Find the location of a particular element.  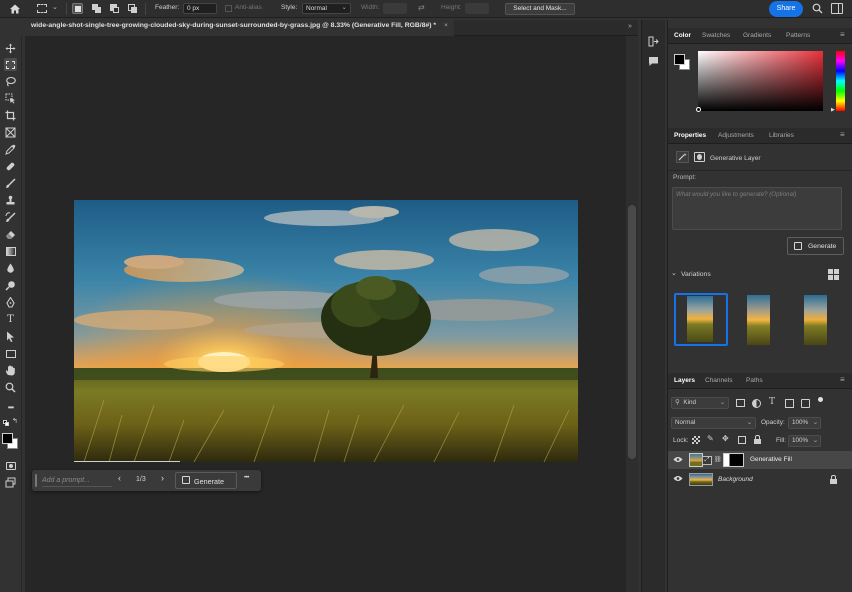

filter-toggle-icon is located at coordinates (820, 399).